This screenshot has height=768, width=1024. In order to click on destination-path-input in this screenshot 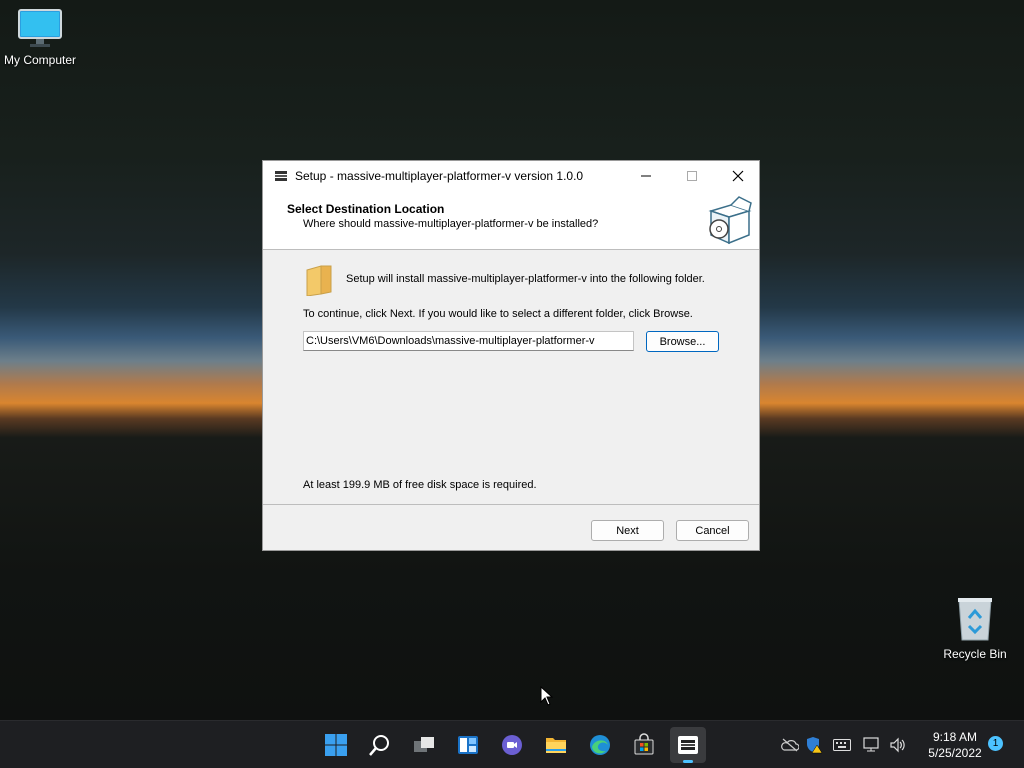, I will do `click(468, 341)`.